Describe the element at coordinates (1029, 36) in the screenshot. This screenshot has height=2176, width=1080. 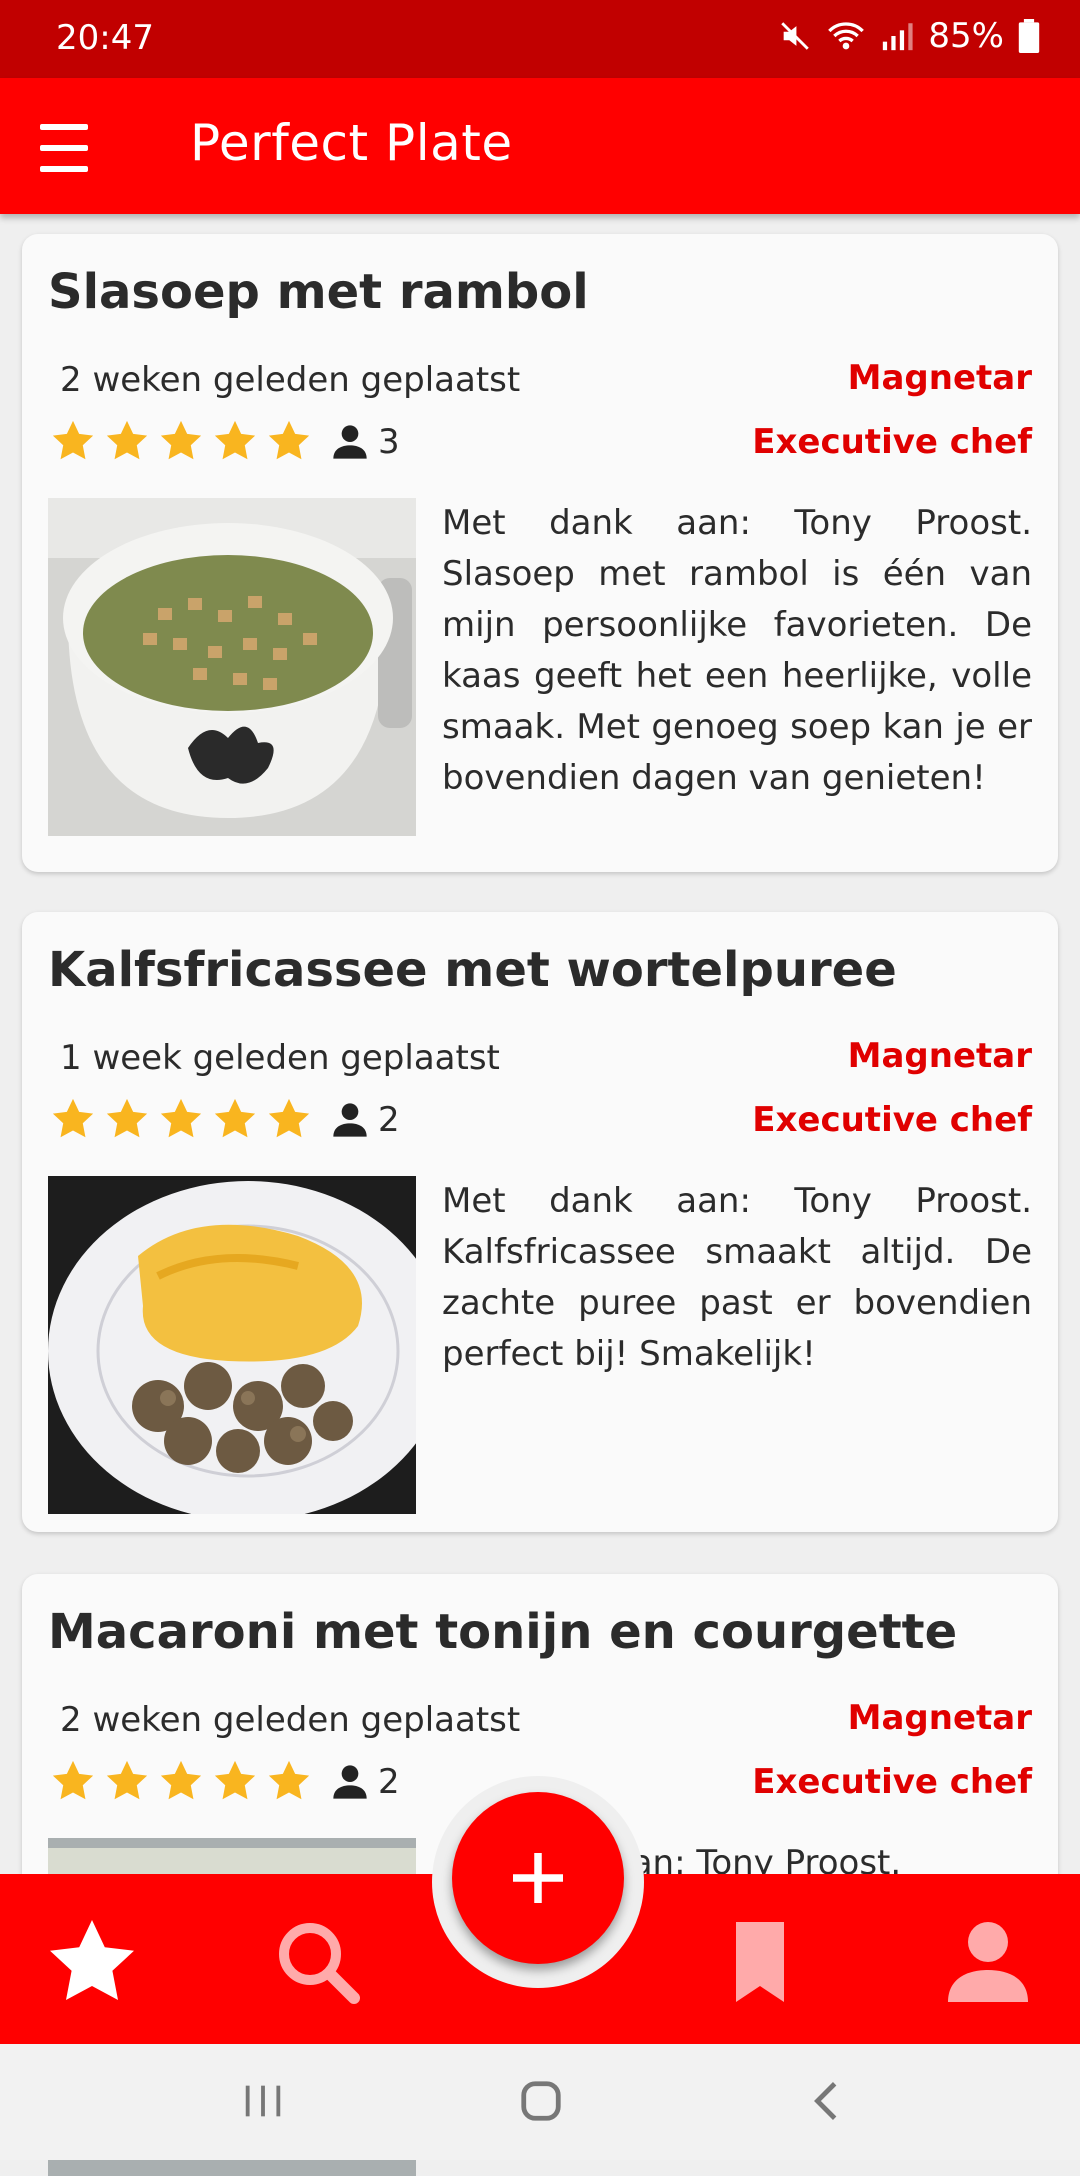
I see `battery-icon` at that location.